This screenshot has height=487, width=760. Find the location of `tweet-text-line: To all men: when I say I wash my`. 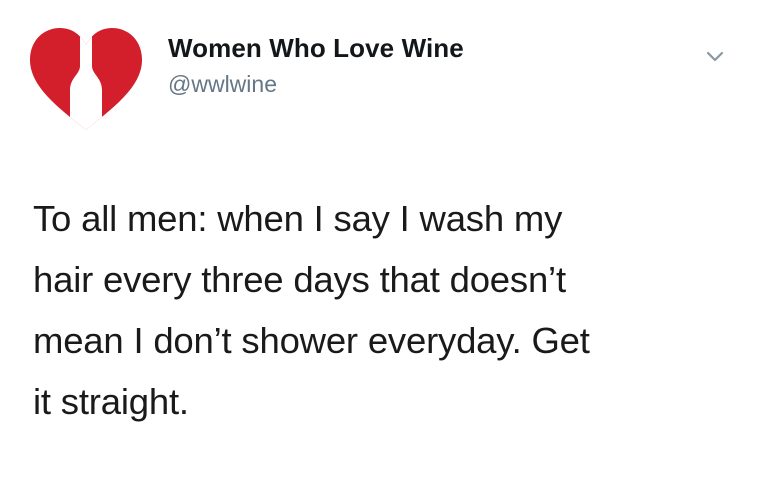

tweet-text-line: To all men: when I say I wash my is located at coordinates (298, 218).